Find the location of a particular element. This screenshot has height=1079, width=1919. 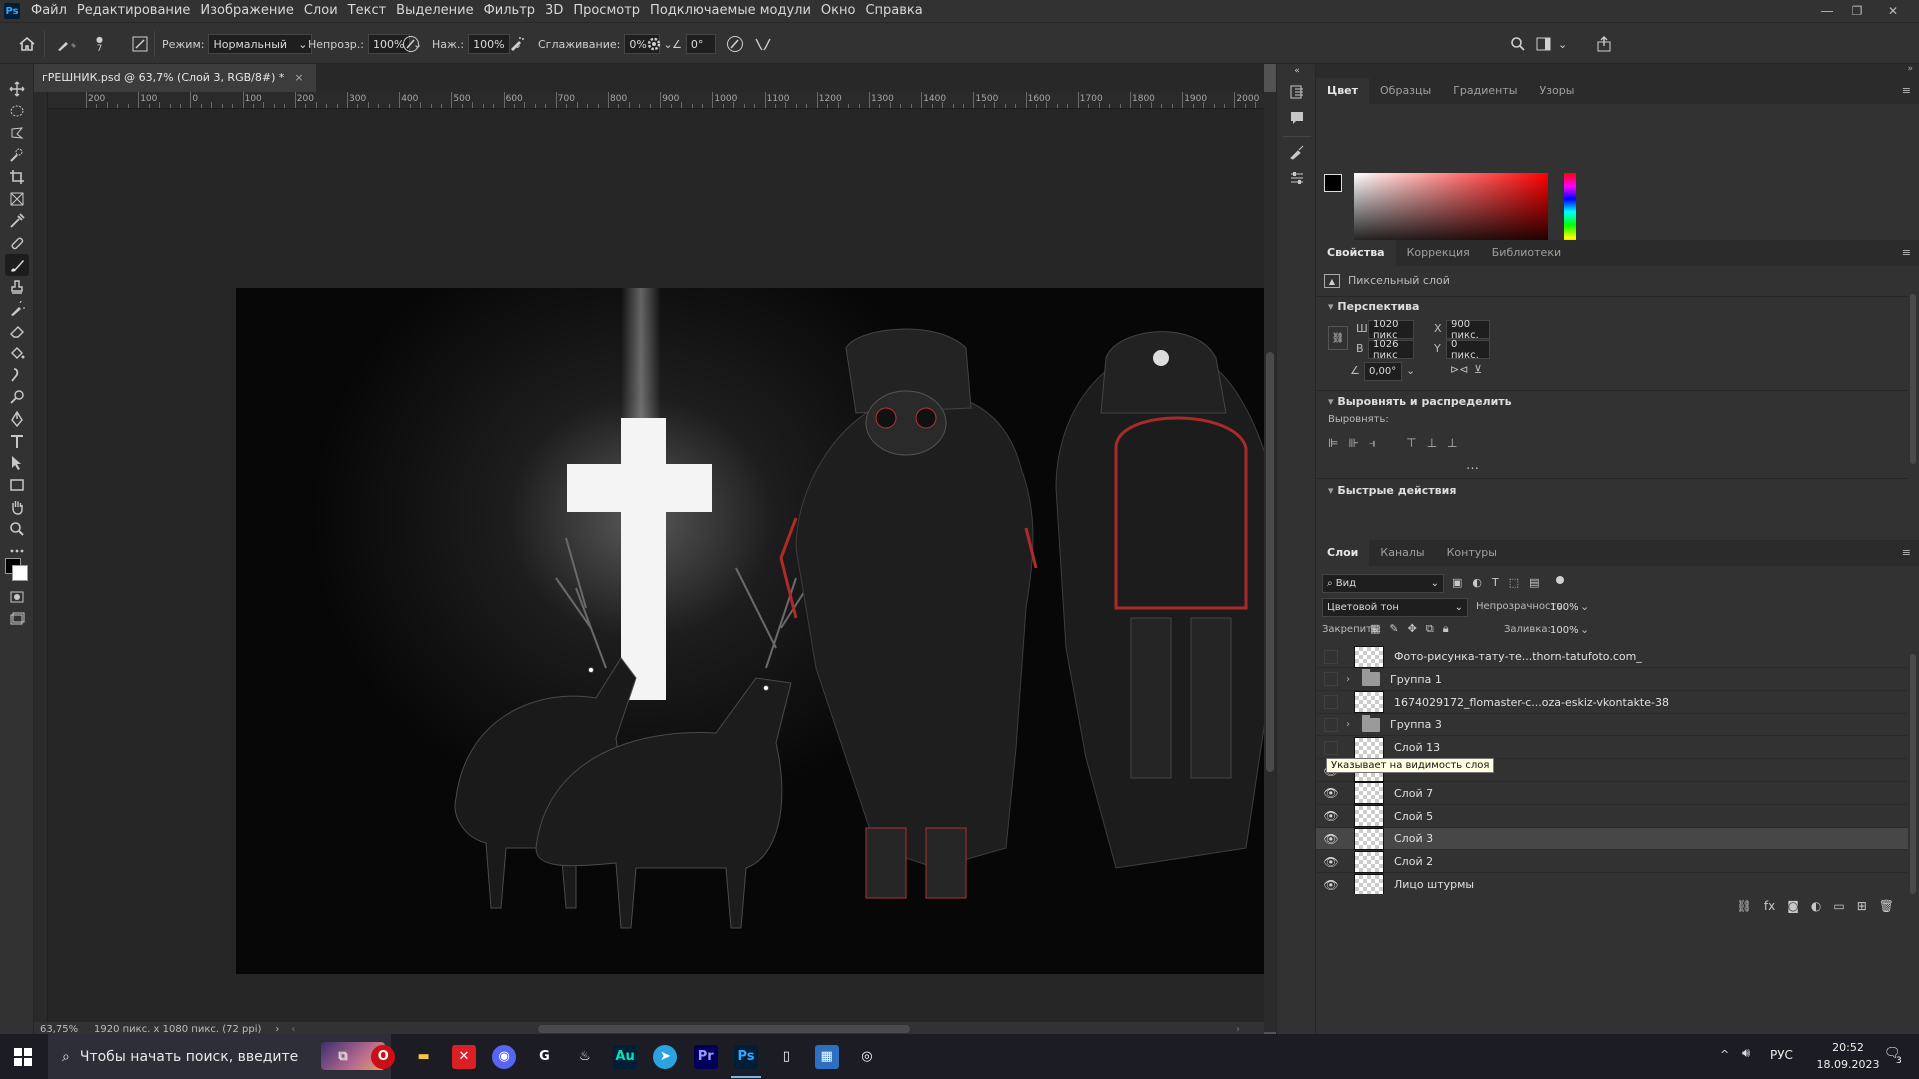

new-layer-icon: ⊞ is located at coordinates (1862, 906).